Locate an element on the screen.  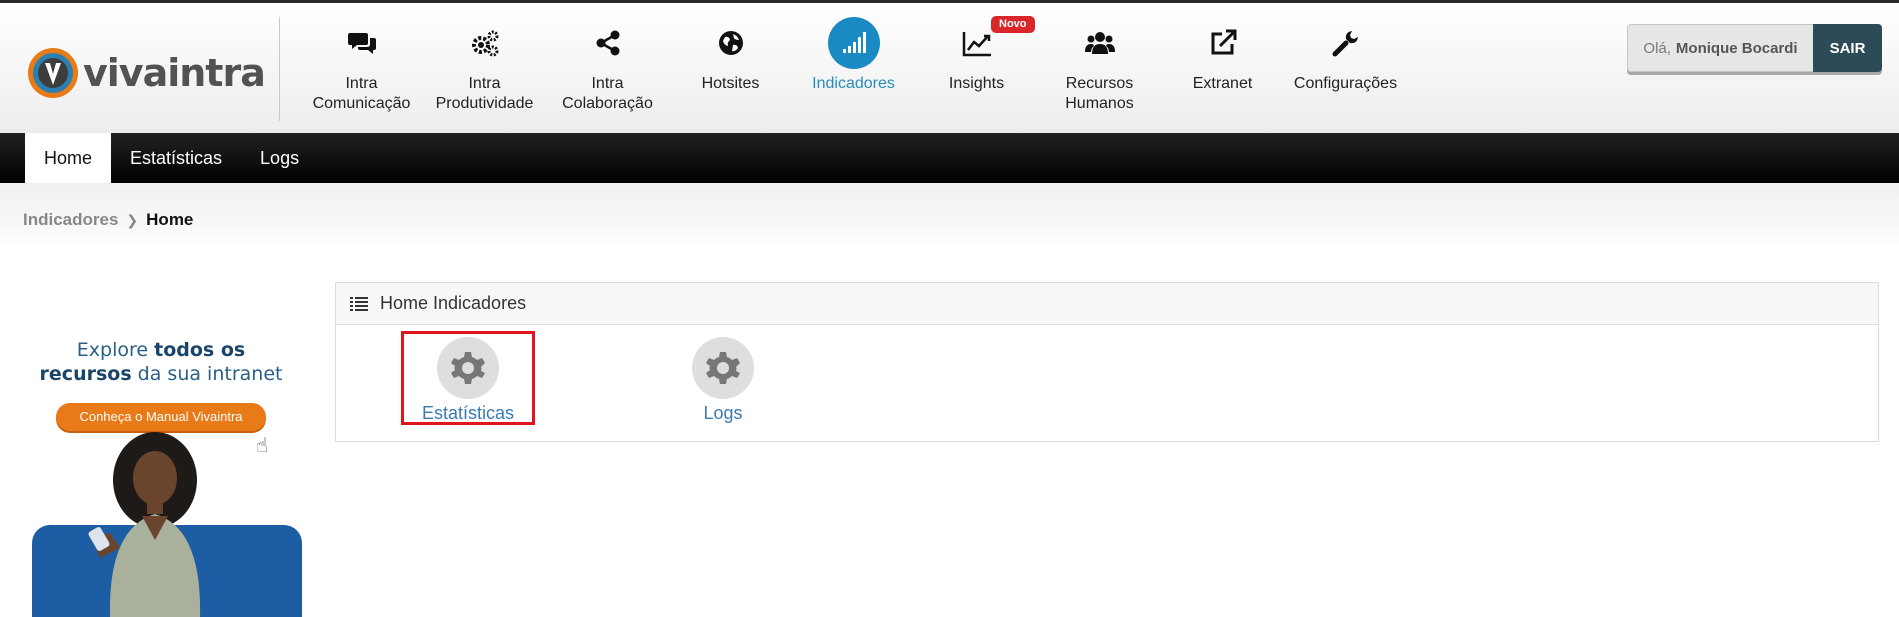
sub-nav: Home Estatísticas Logs is located at coordinates (949, 158).